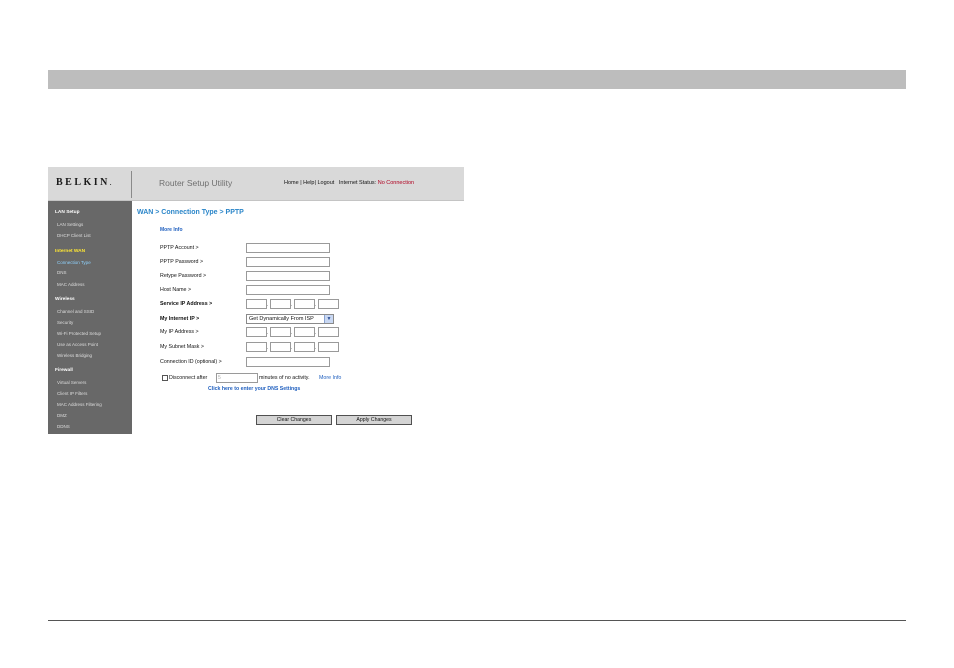  What do you see at coordinates (191, 362) in the screenshot?
I see `connection-id-label: Connection ID (optional) >` at bounding box center [191, 362].